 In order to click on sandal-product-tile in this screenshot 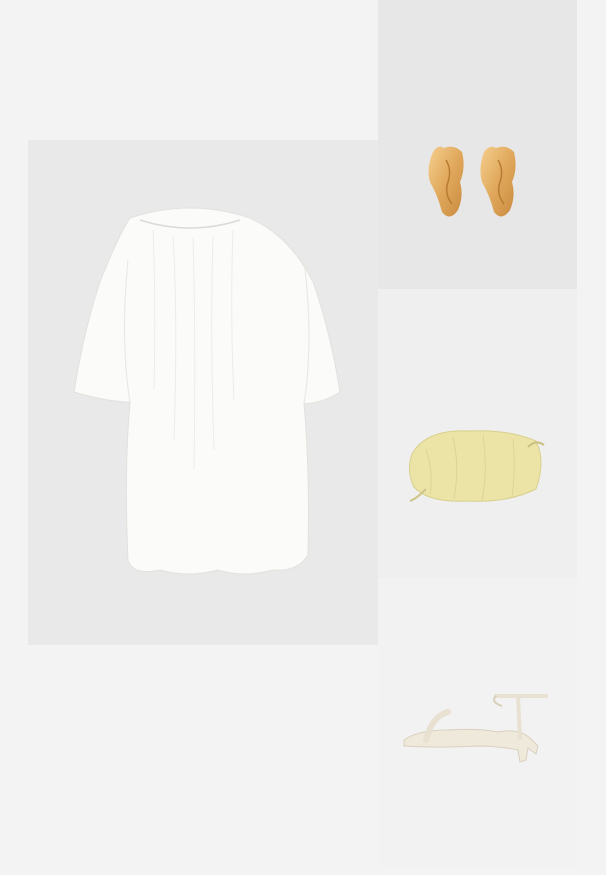, I will do `click(477, 722)`.